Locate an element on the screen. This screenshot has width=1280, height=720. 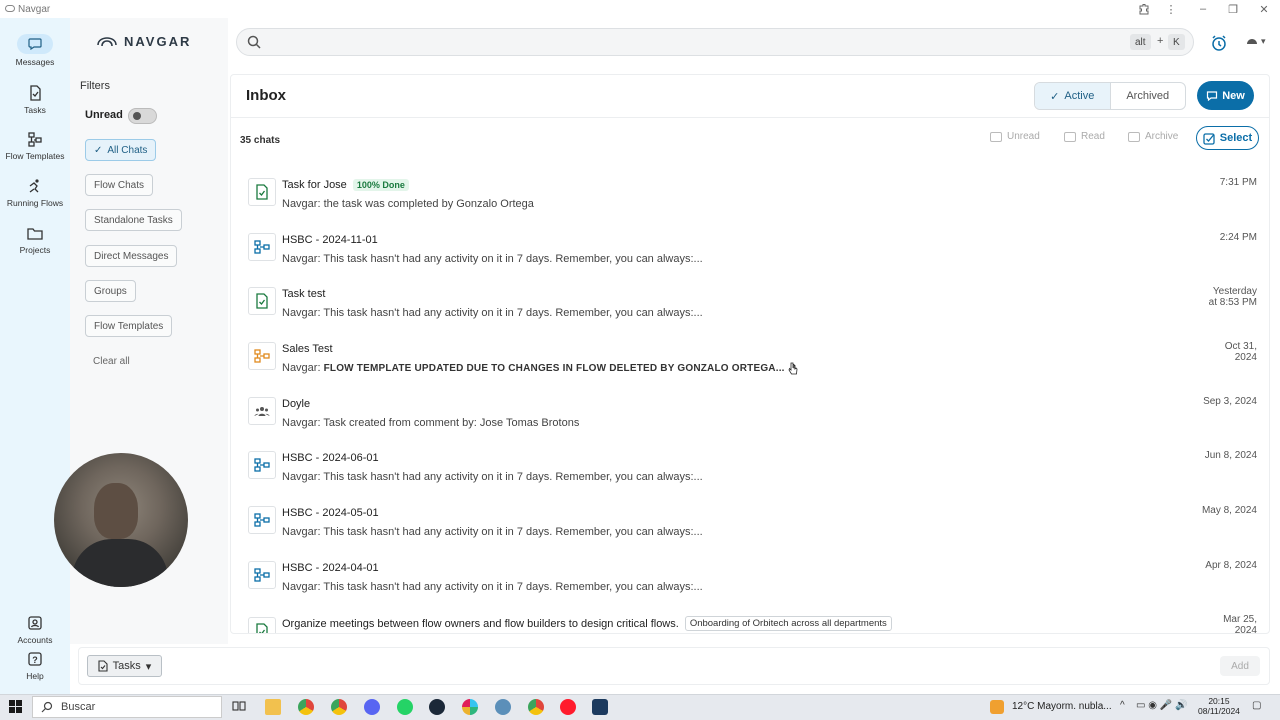
filter-chip-label: Flow Templates is located at coordinates (129, 326).